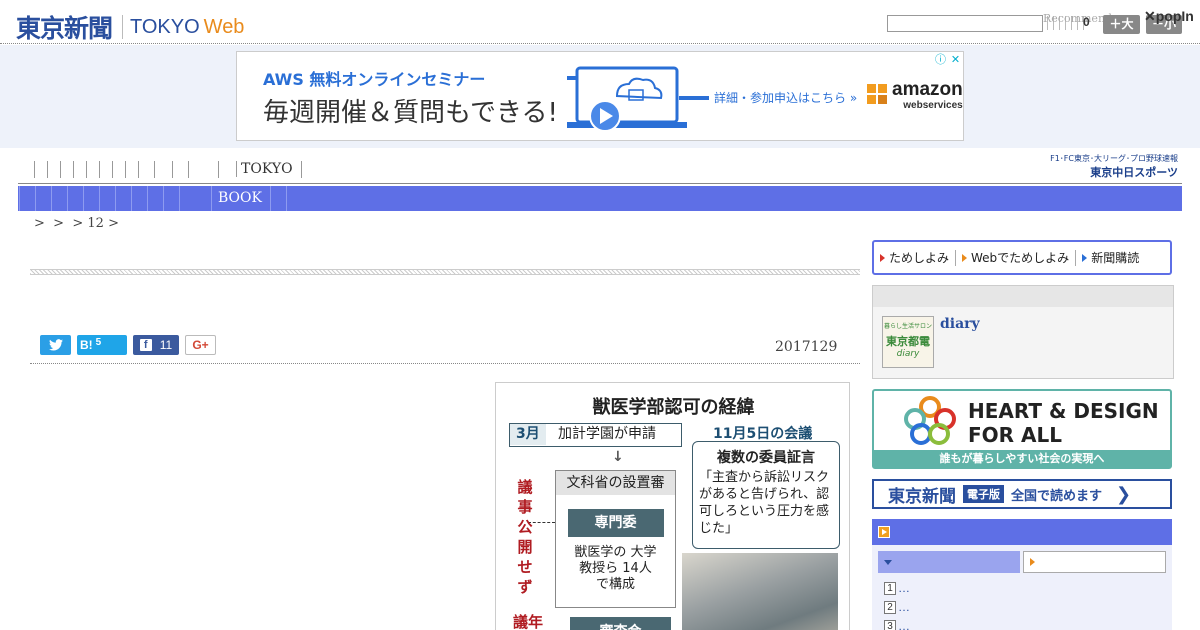  I want to click on figure-council-title: 文科省の設置審, so click(615, 483).